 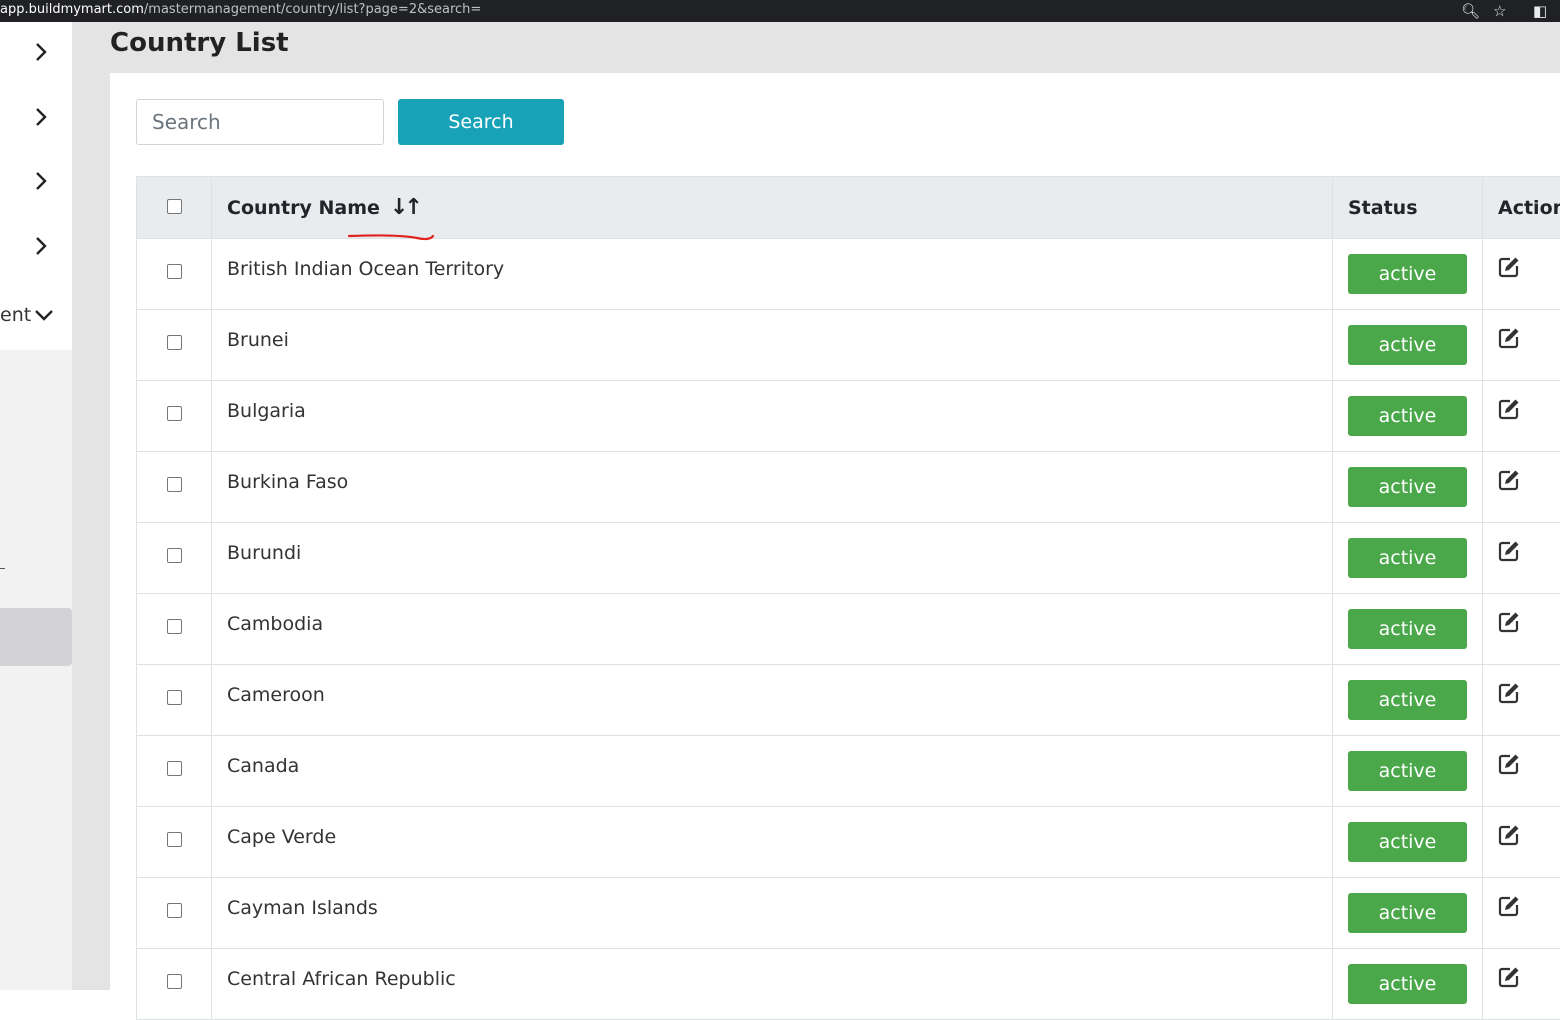 What do you see at coordinates (404, 207) in the screenshot?
I see `sort-arrows-icon: ↓↑` at bounding box center [404, 207].